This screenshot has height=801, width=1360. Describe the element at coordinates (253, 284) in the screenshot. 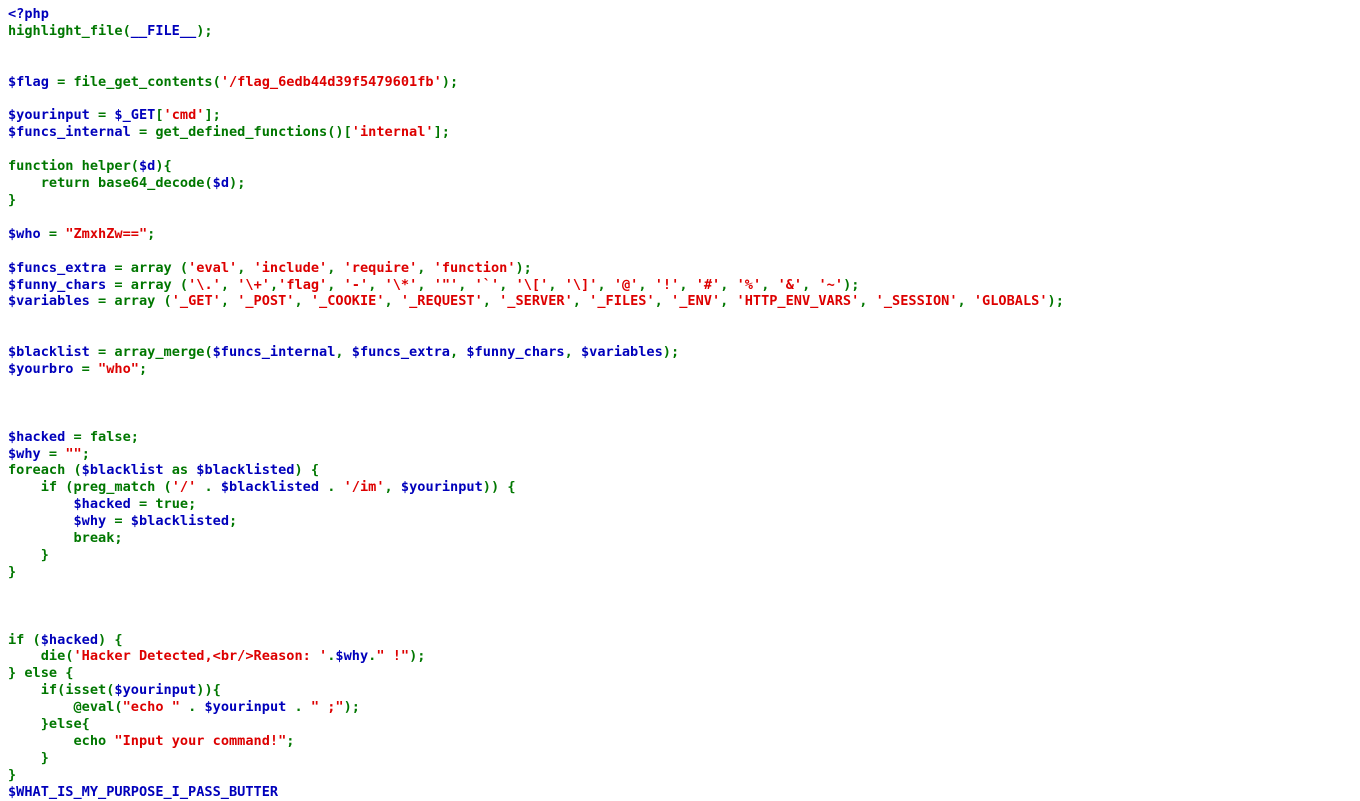

I see `code-token-str: '\+'` at that location.